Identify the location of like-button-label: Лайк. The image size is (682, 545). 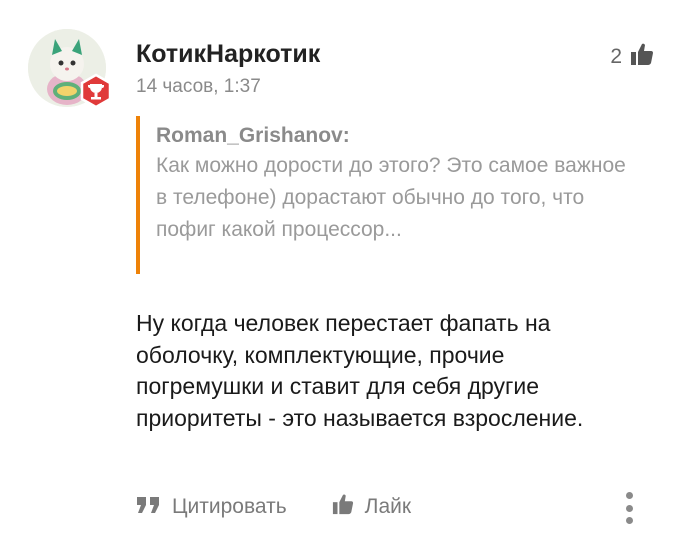
(388, 506).